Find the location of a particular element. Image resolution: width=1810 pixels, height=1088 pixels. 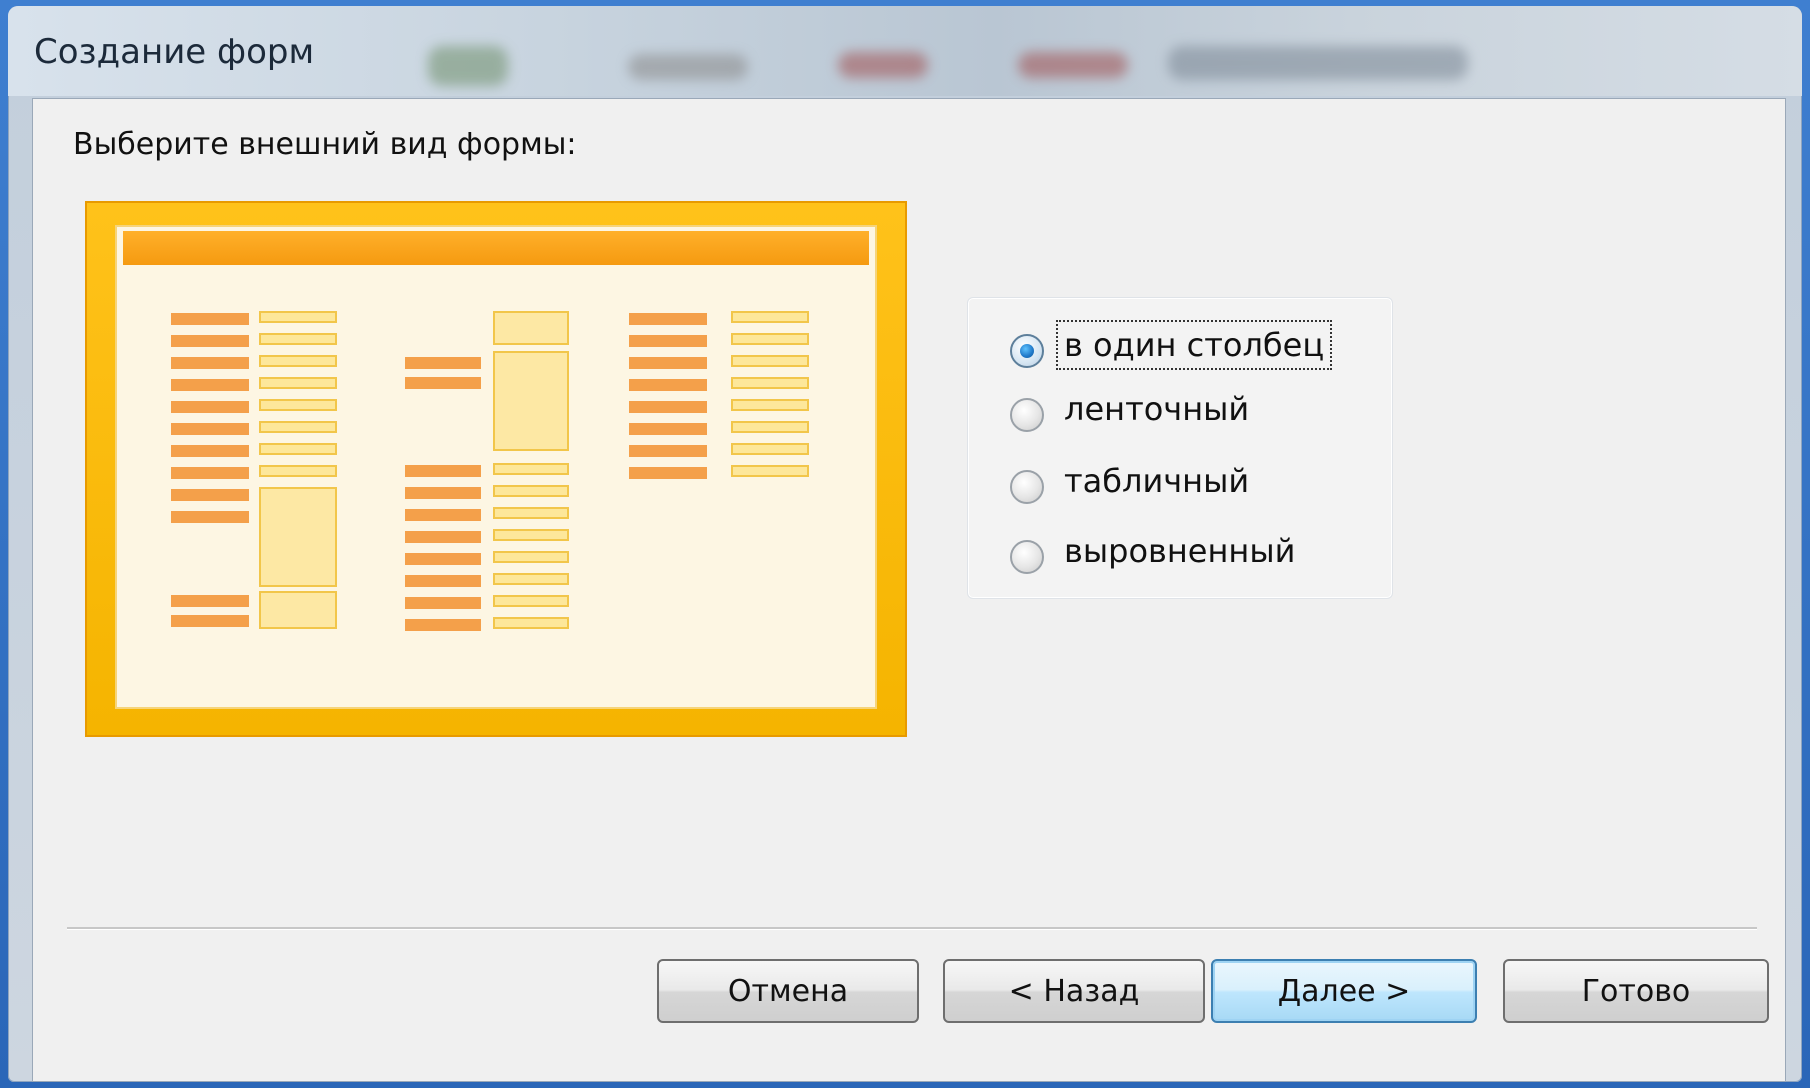

radio-justified is located at coordinates (1027, 557).